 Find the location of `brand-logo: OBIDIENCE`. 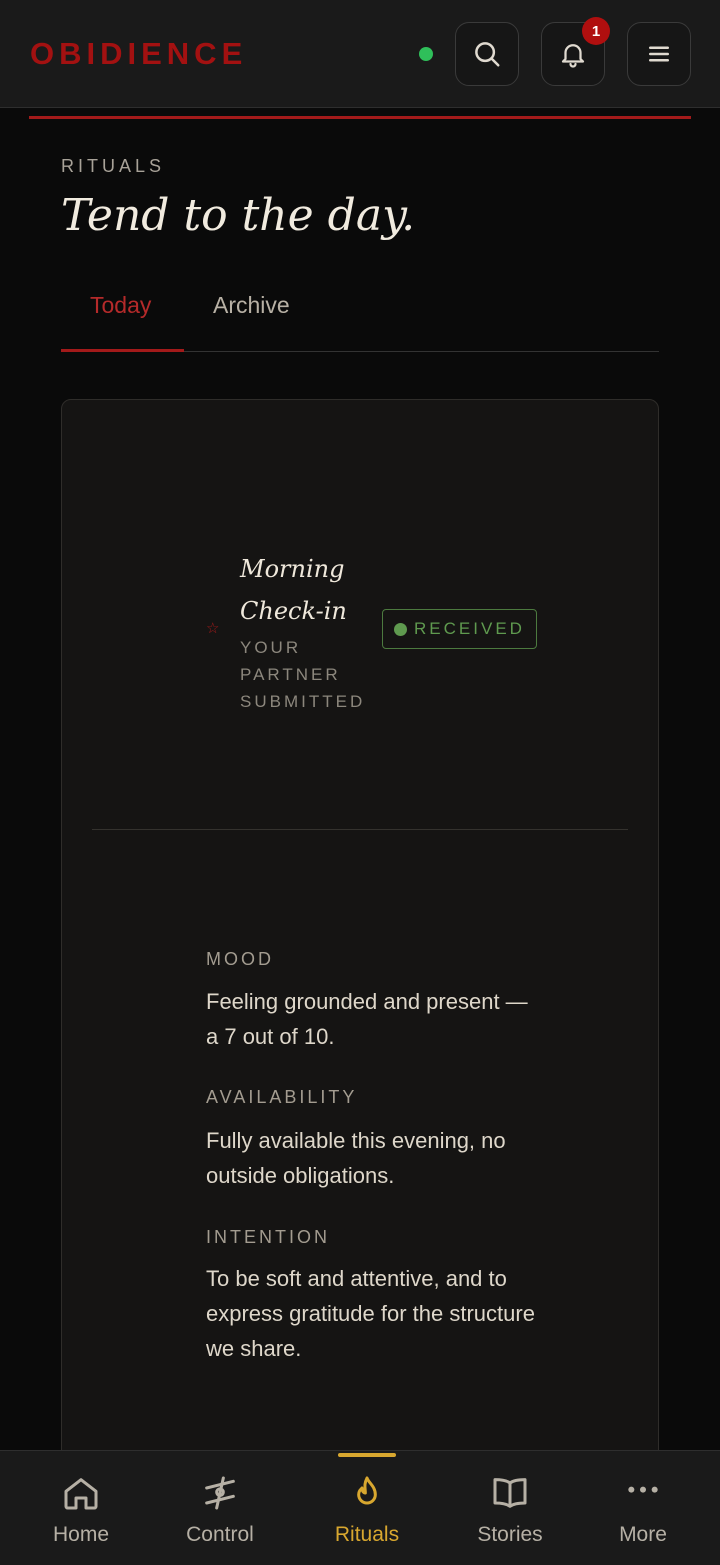

brand-logo: OBIDIENCE is located at coordinates (138, 54).